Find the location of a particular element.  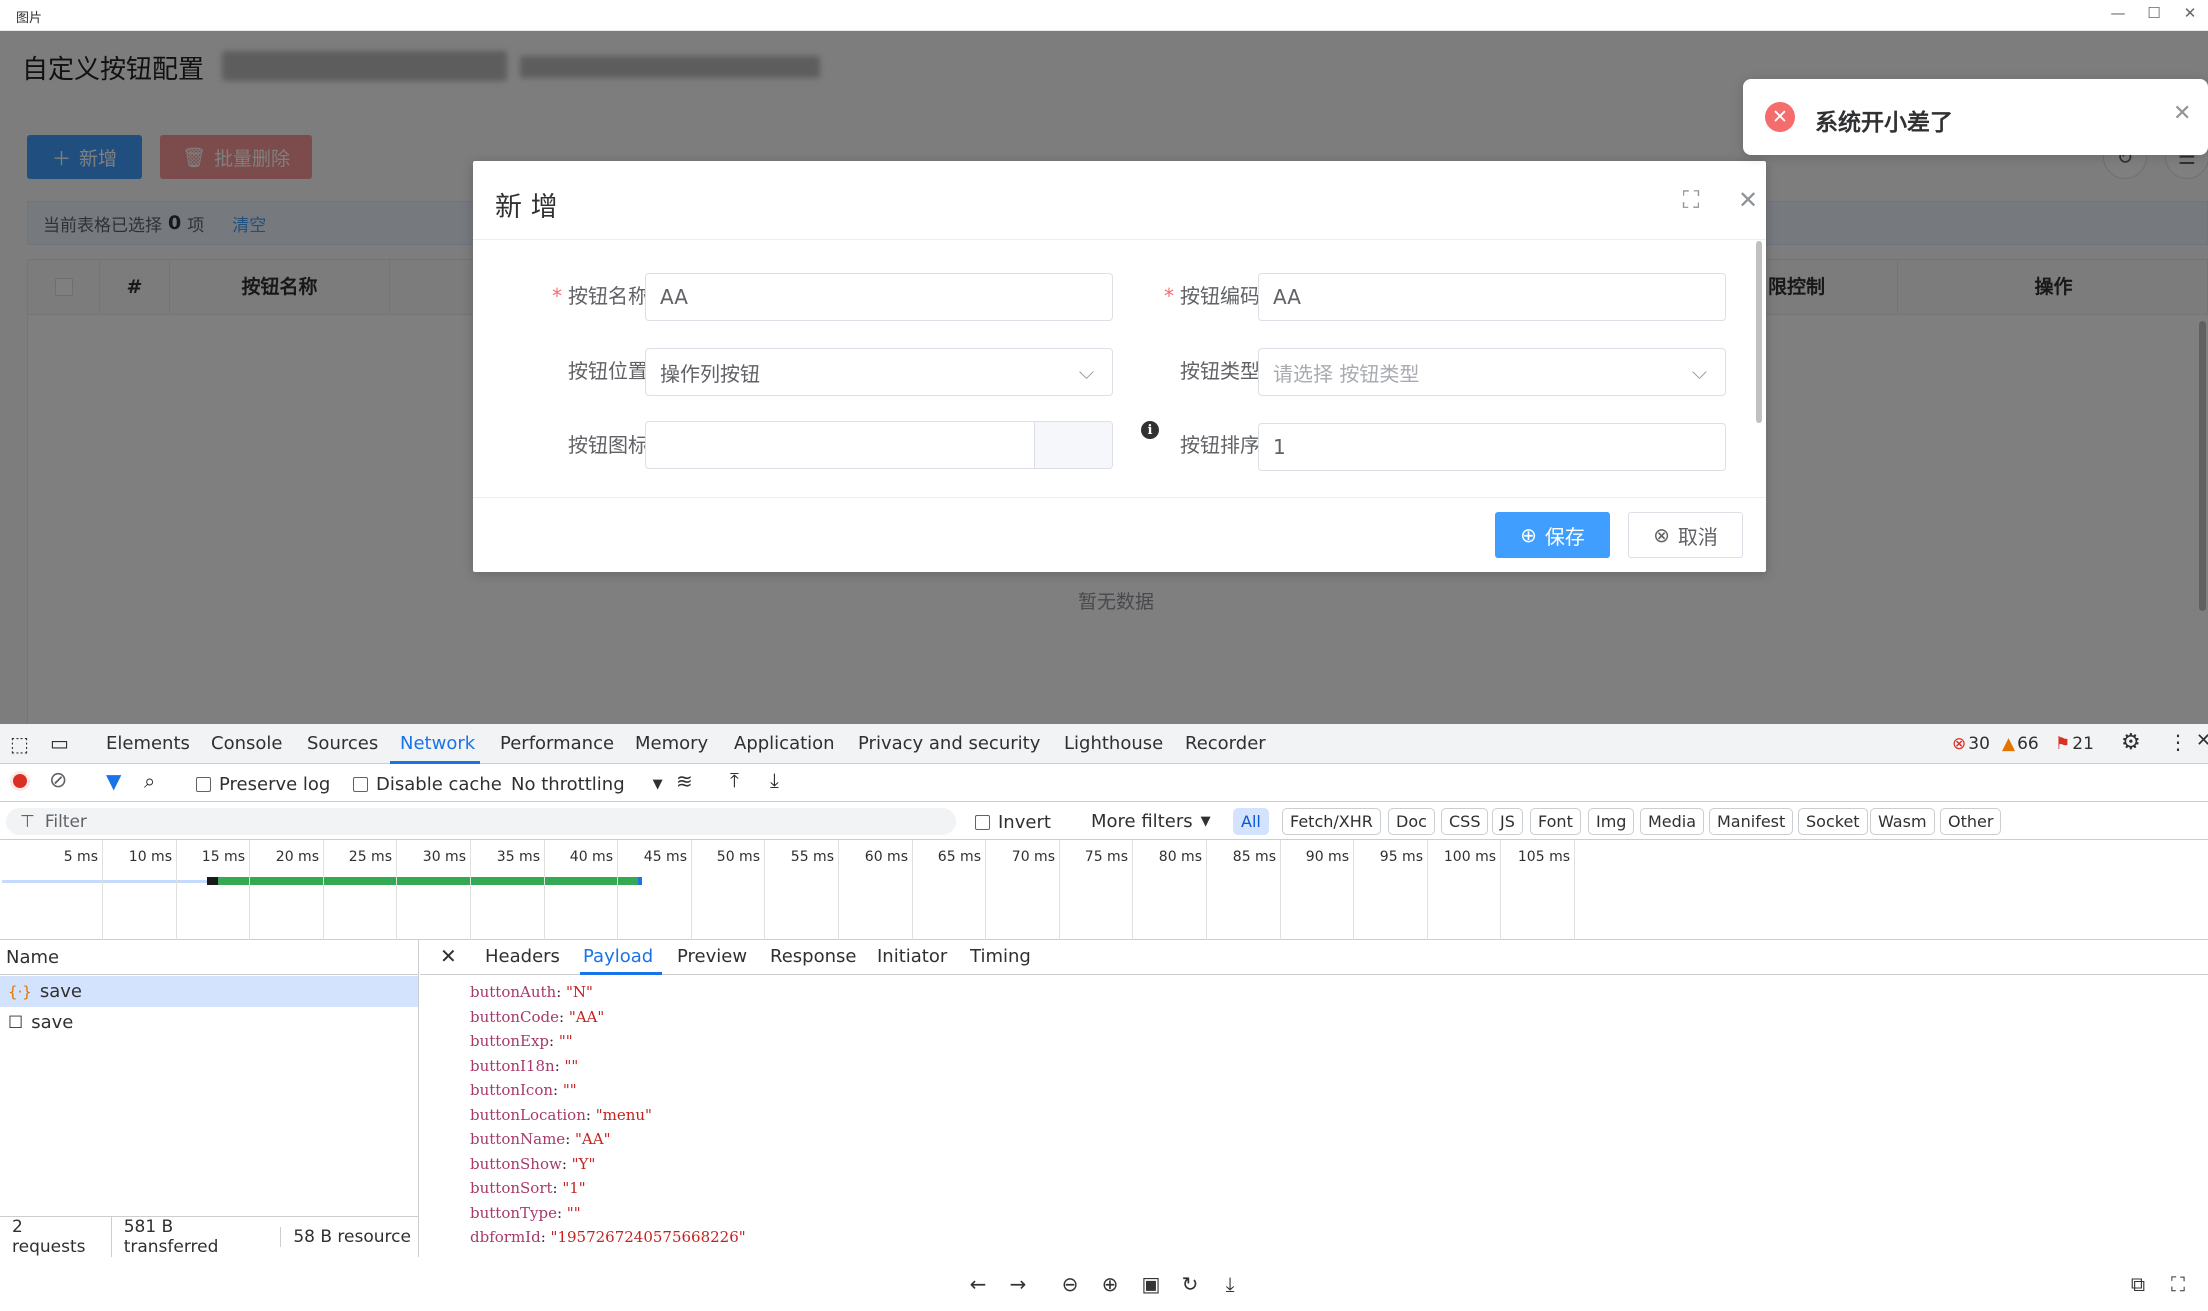

preserve-log-toggle: Preserve log is located at coordinates (263, 784).